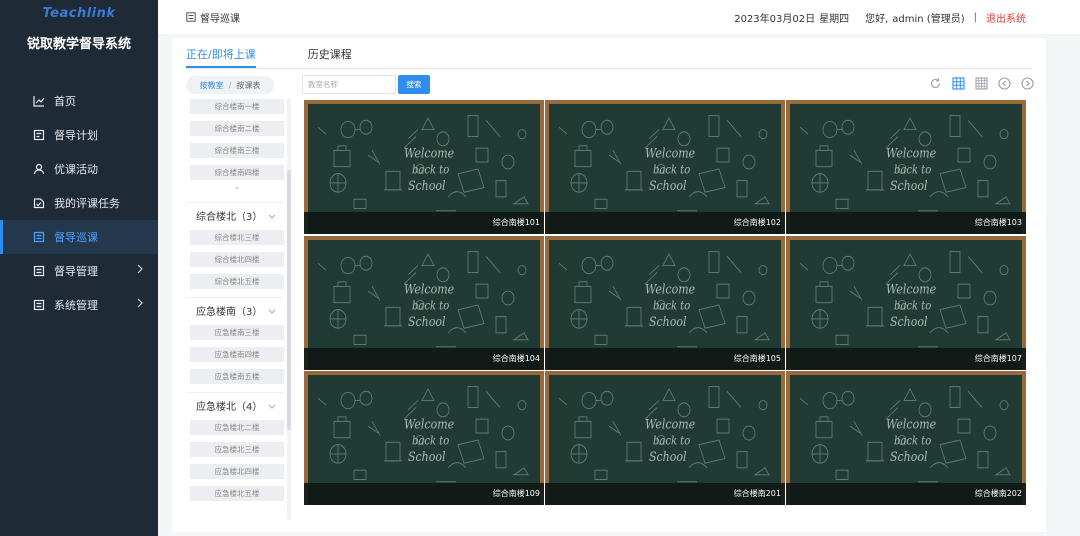 The height and width of the screenshot is (536, 1080). Describe the element at coordinates (235, 310) in the screenshot. I see `group-header: 应急楼南（3）` at that location.